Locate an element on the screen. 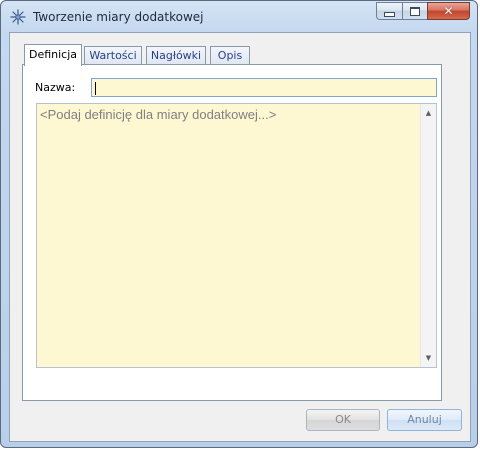 The width and height of the screenshot is (480, 450). close-icon: ✕ is located at coordinates (448, 11).